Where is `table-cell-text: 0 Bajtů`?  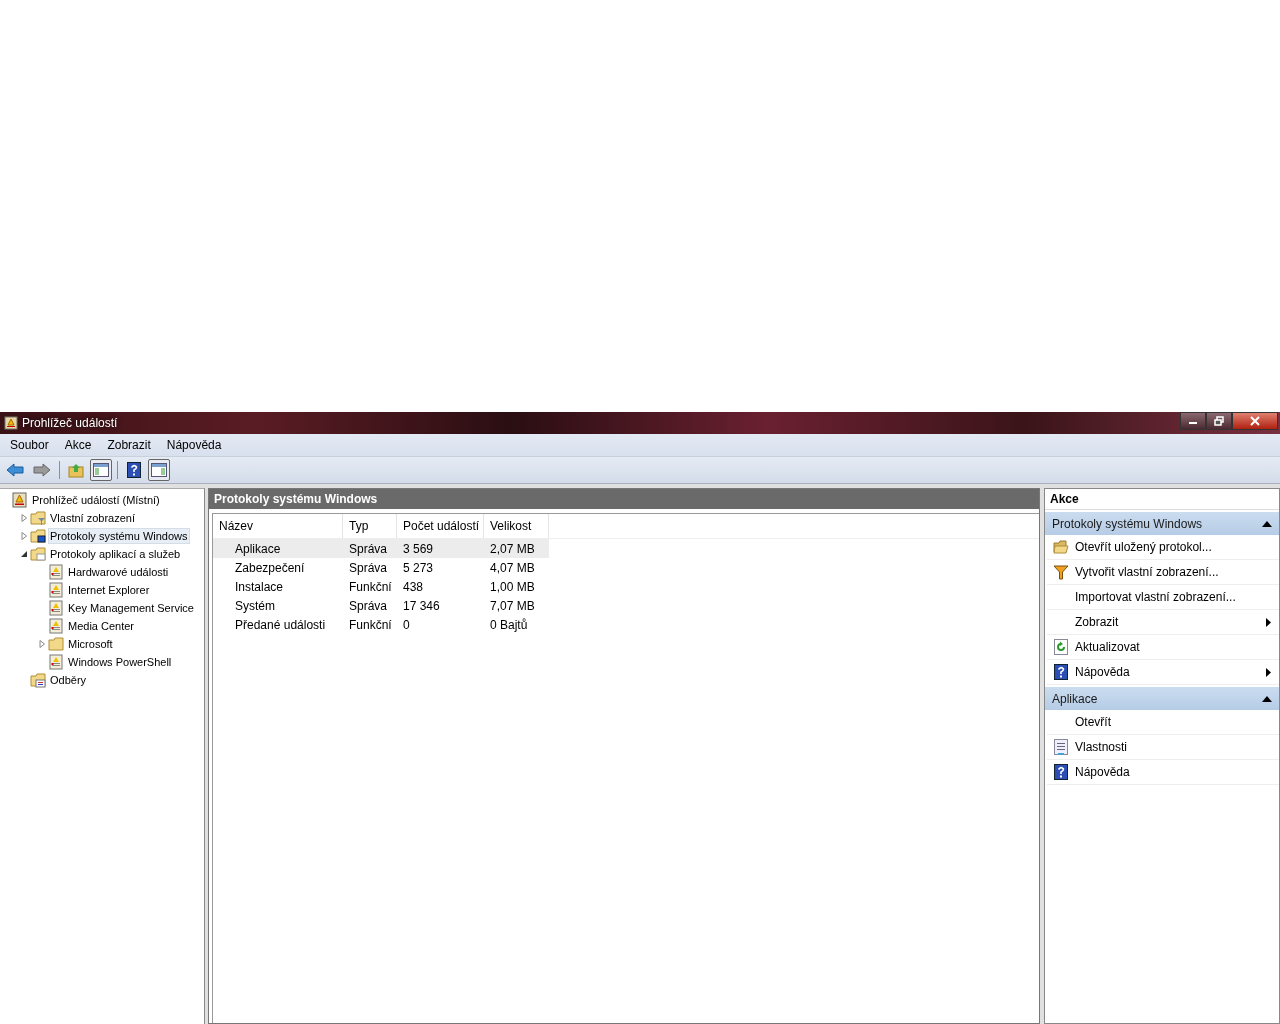 table-cell-text: 0 Bajtů is located at coordinates (509, 624).